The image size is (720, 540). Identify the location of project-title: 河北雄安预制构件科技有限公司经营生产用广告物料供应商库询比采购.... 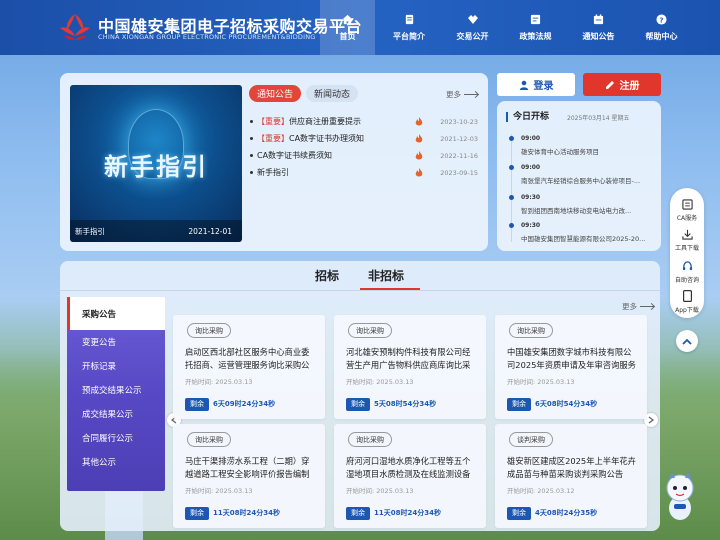
(408, 358).